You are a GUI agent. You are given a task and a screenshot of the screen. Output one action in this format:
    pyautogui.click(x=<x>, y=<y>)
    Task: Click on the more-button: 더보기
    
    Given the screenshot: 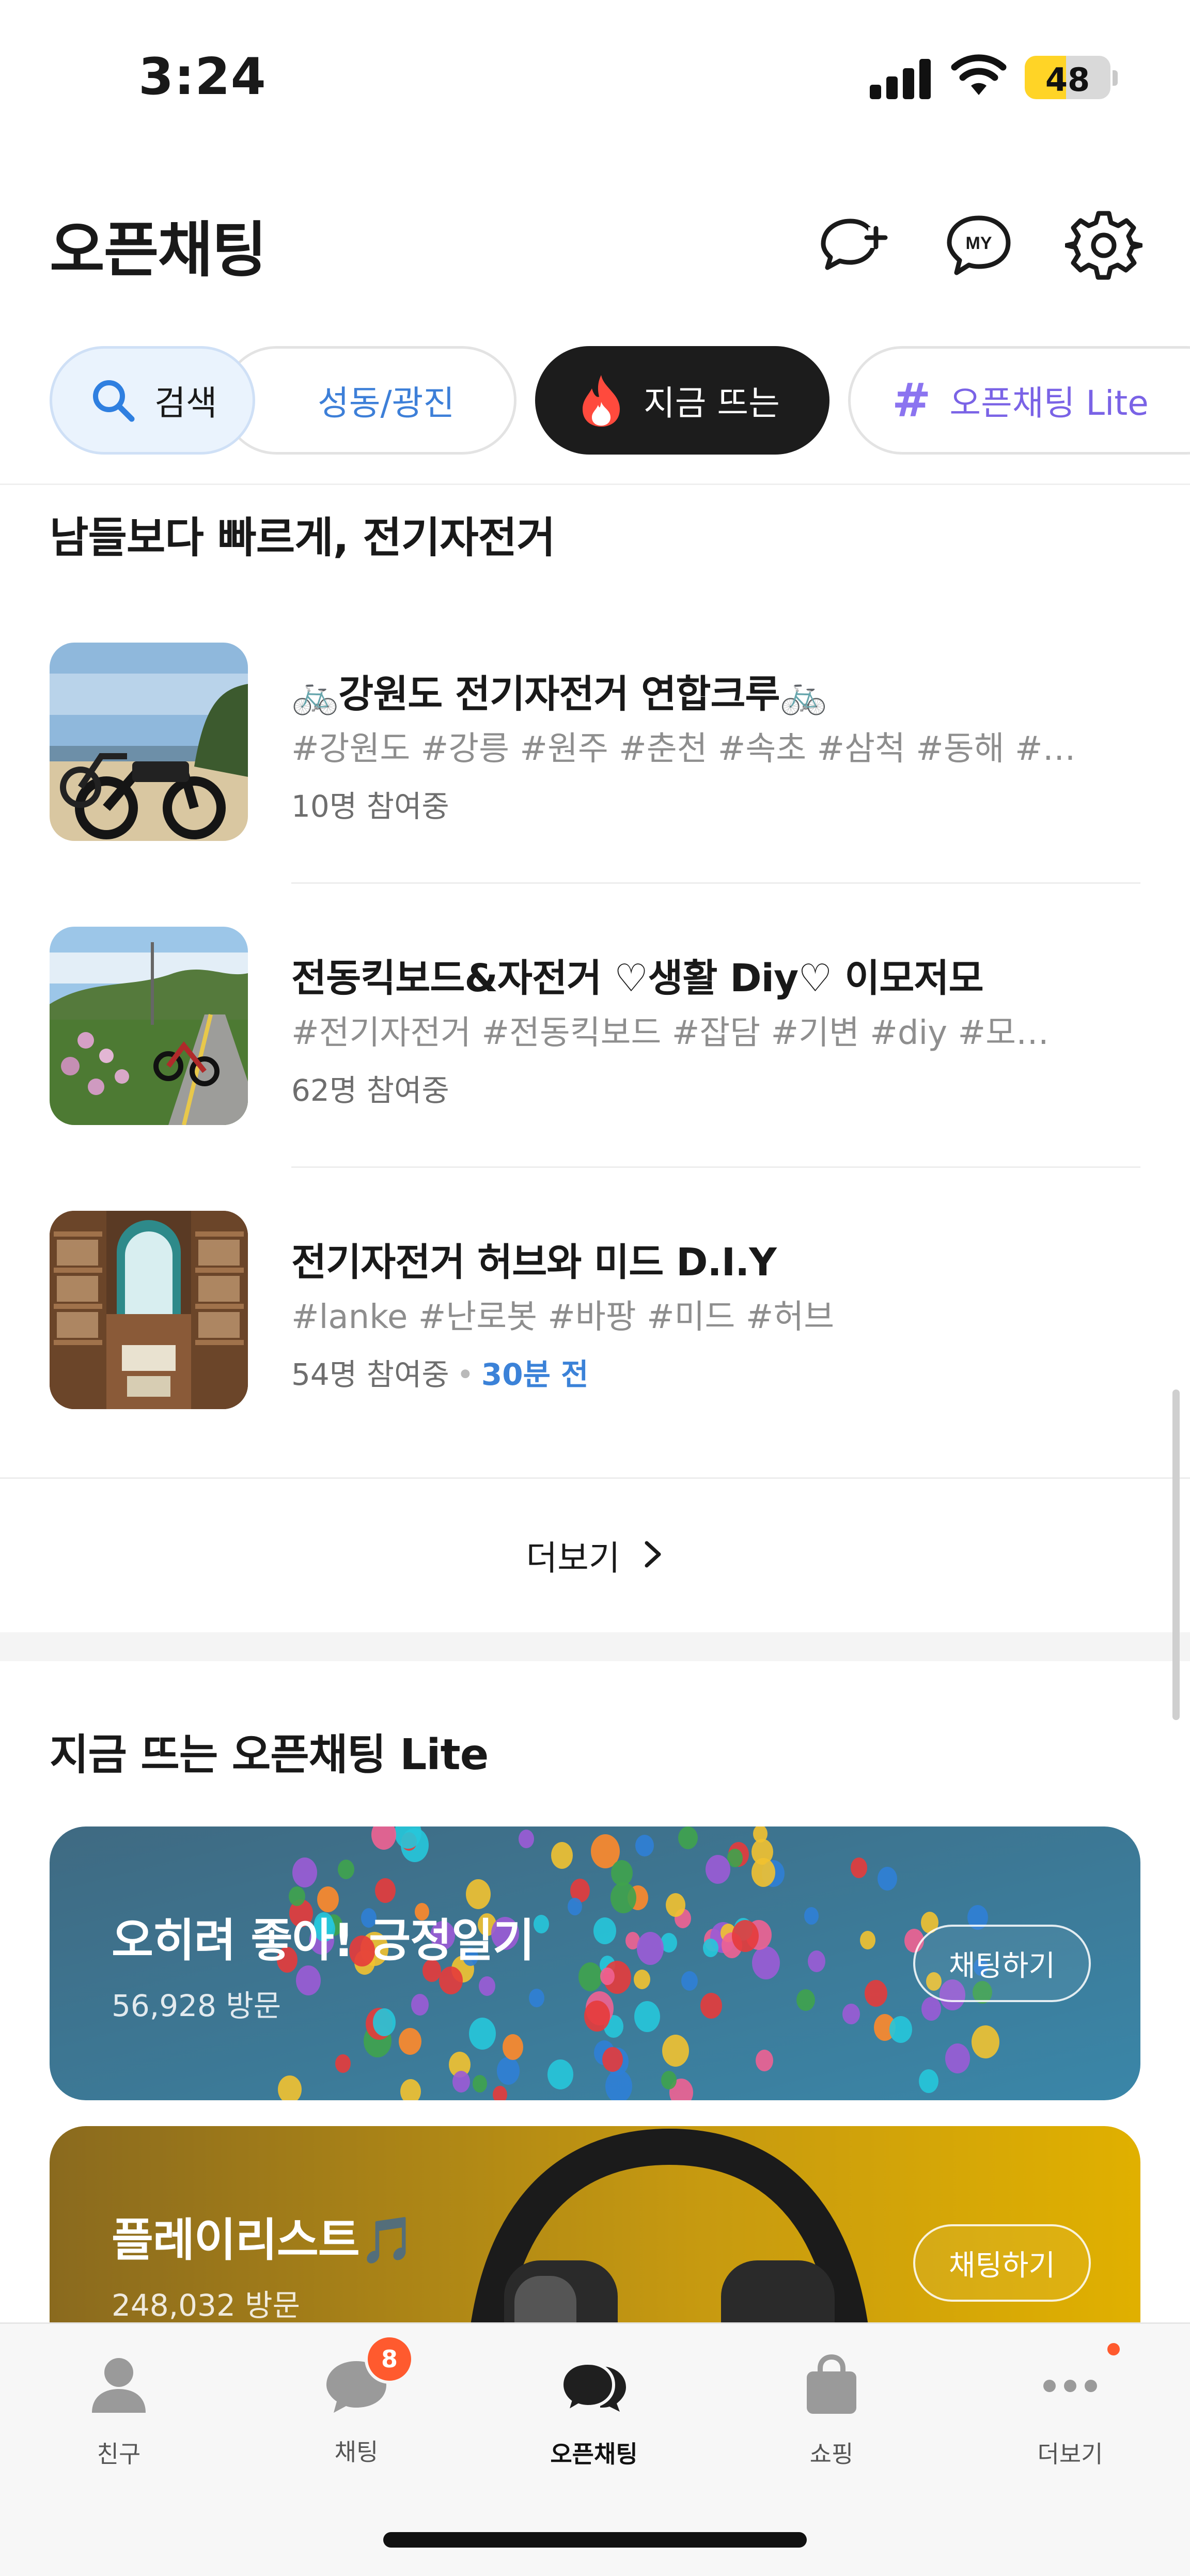 What is the action you would take?
    pyautogui.click(x=595, y=1556)
    